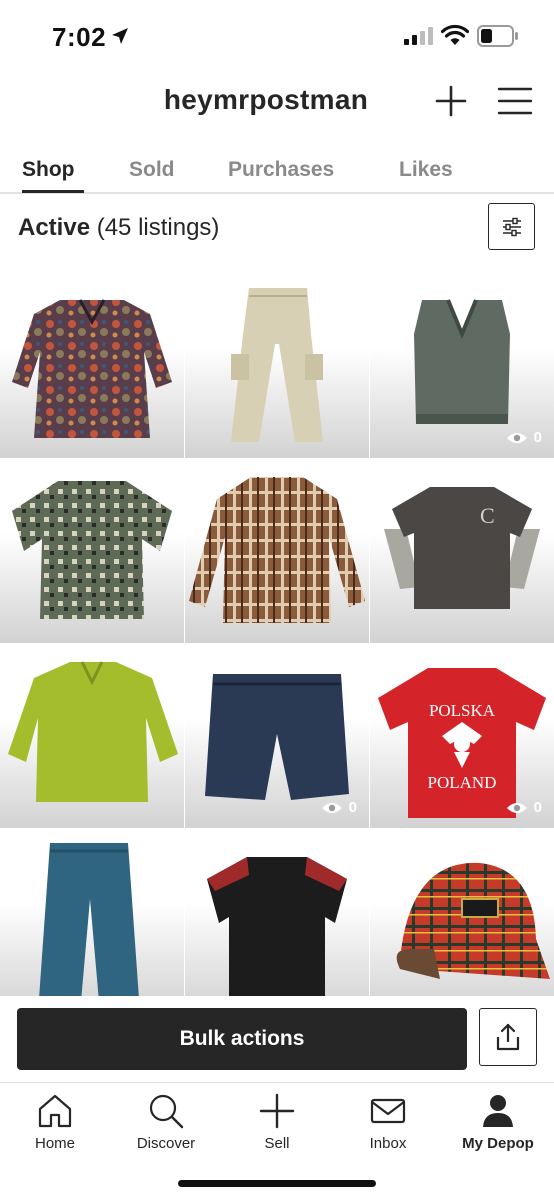 The image size is (554, 1200). Describe the element at coordinates (53, 191) in the screenshot. I see `active-tab-indicator` at that location.